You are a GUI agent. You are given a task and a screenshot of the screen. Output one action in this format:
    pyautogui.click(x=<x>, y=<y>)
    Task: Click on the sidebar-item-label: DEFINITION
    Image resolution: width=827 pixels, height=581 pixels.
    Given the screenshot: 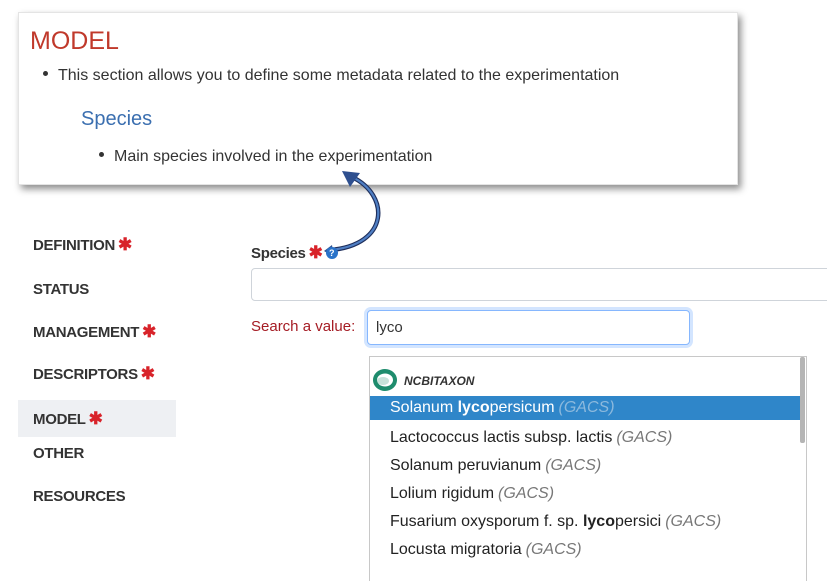 What is the action you would take?
    pyautogui.click(x=74, y=245)
    